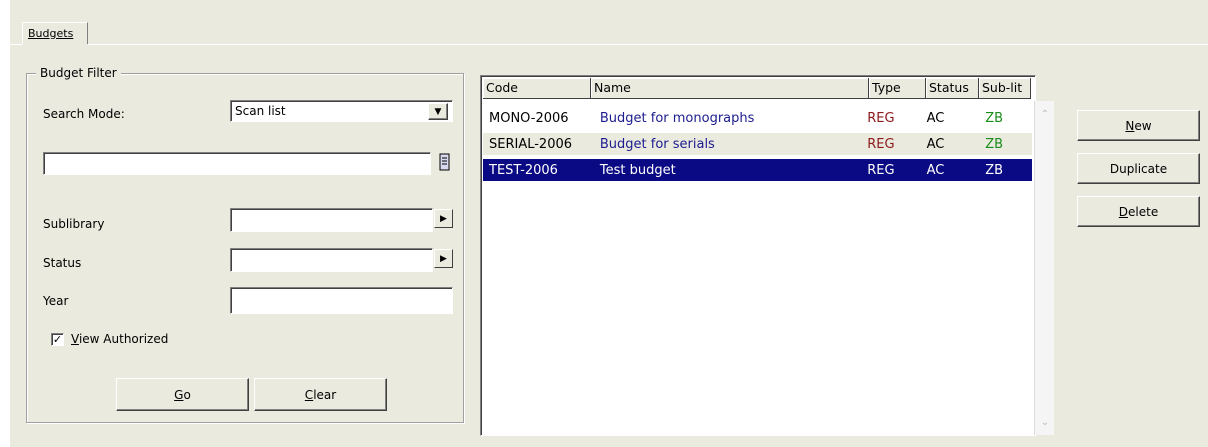 The height and width of the screenshot is (447, 1208). What do you see at coordinates (1045, 422) in the screenshot?
I see `scroll-down-icon: ⌄` at bounding box center [1045, 422].